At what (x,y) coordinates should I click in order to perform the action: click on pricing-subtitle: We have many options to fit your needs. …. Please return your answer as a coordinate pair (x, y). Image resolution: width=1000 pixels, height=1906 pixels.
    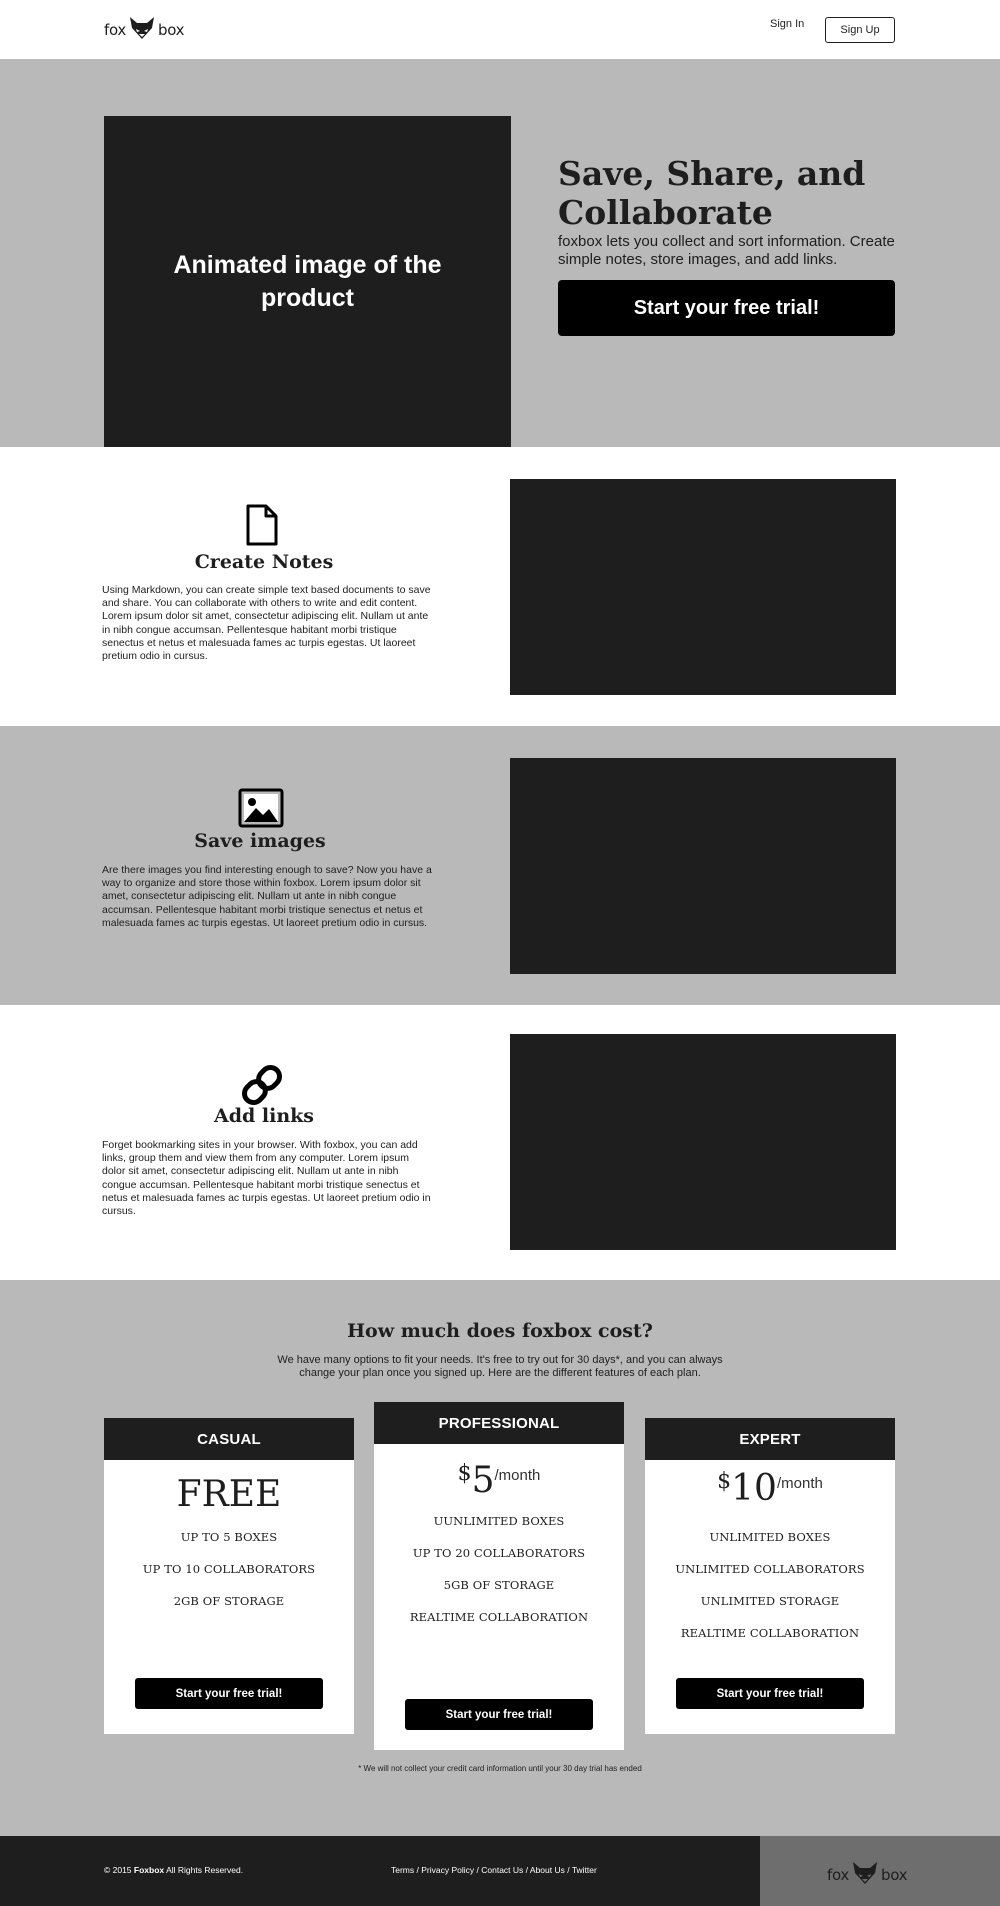
    Looking at the image, I should click on (500, 1366).